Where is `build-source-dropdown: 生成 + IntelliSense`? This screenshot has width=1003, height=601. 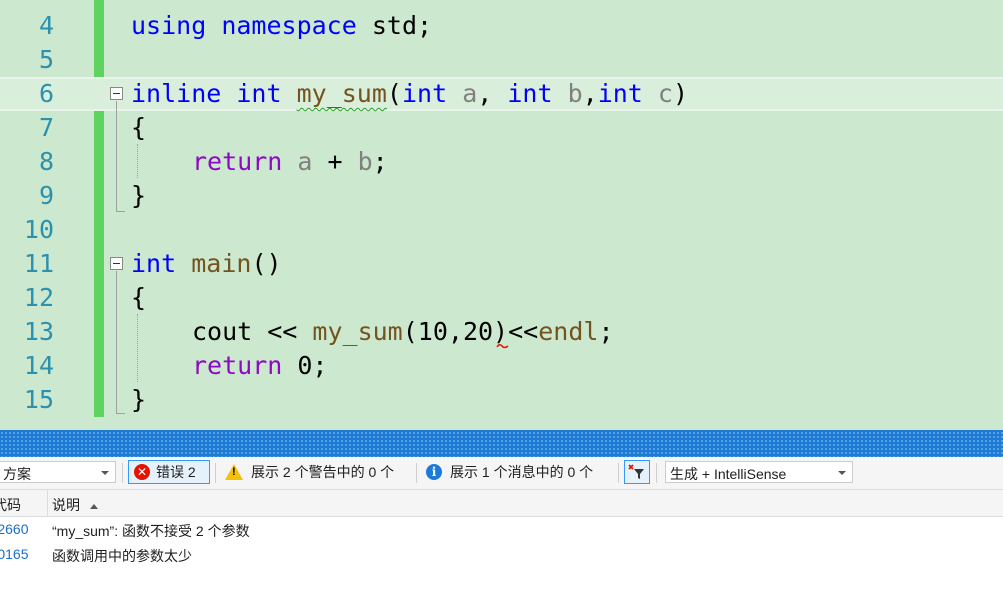
build-source-dropdown: 生成 + IntelliSense is located at coordinates (759, 472).